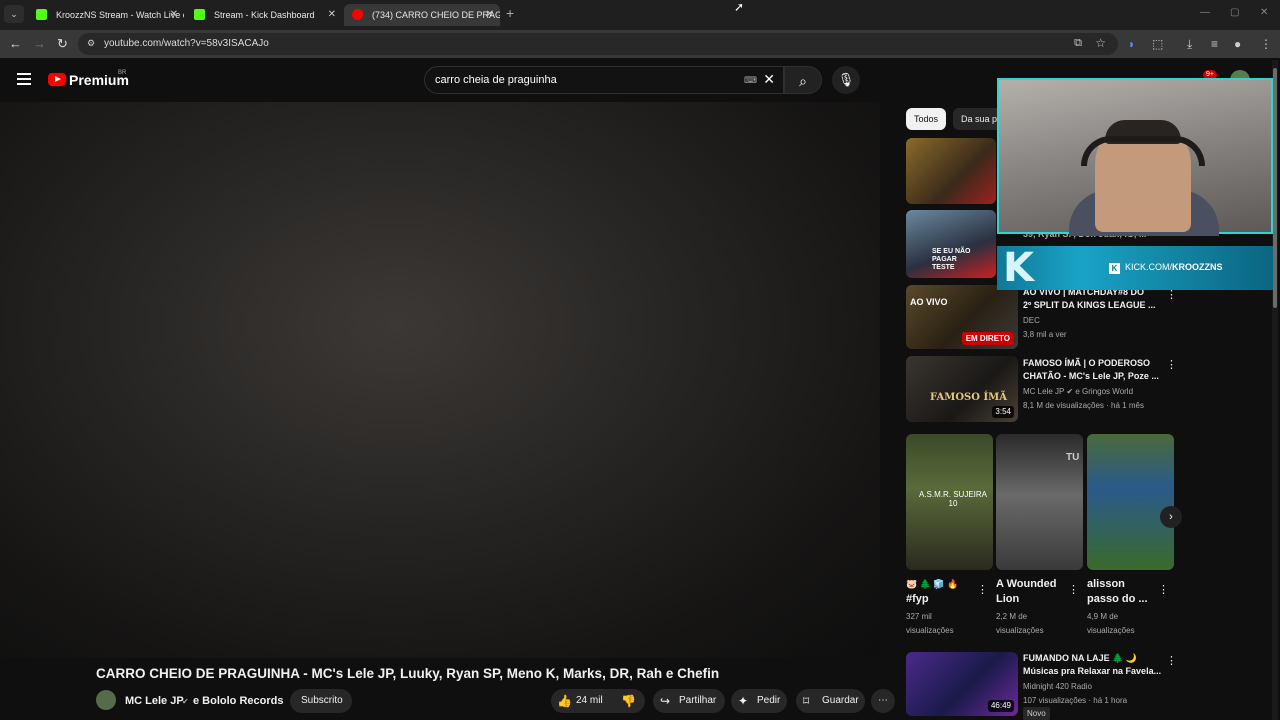 This screenshot has width=1280, height=720. Describe the element at coordinates (830, 701) in the screenshot. I see `save-button: ⌑ Guardar` at that location.